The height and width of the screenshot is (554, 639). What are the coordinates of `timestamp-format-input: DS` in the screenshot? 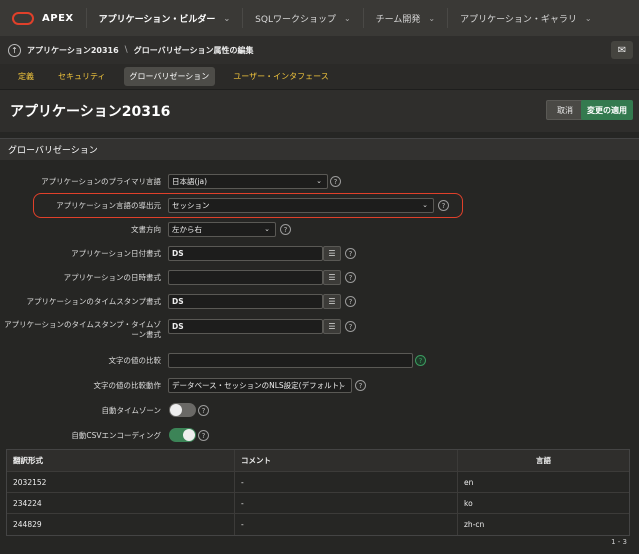 It's located at (245, 301).